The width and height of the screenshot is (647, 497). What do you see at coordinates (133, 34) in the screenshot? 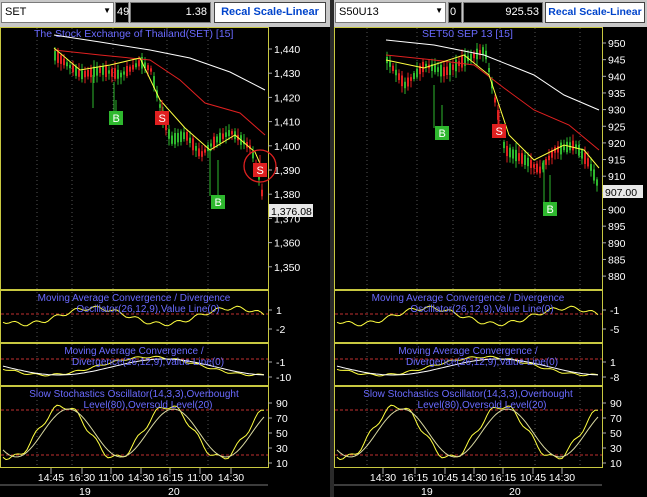
I see `chart-title: The Stock Exchange of Thailand(SET) [15]` at bounding box center [133, 34].